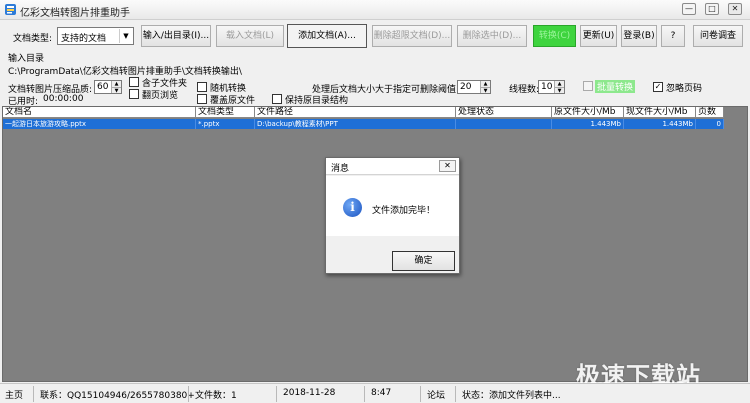 The image size is (750, 403). I want to click on batch-convert-label: 批量转换, so click(615, 86).